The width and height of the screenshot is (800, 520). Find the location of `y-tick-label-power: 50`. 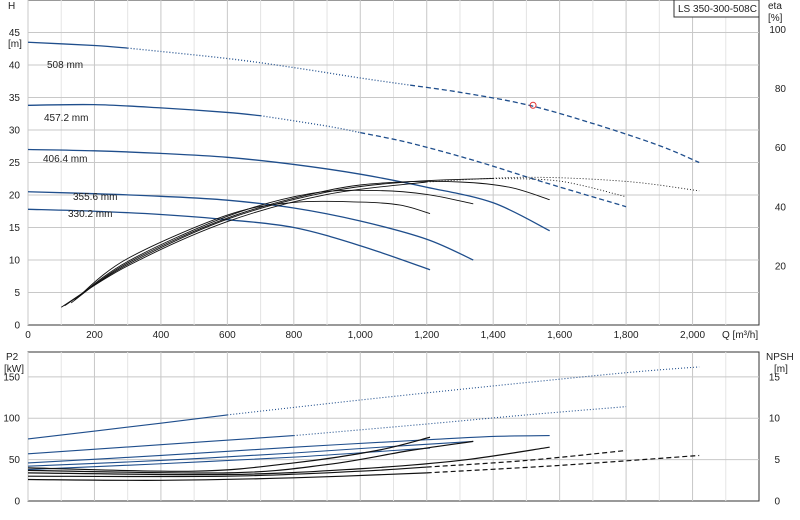

y-tick-label-power: 50 is located at coordinates (15, 460).